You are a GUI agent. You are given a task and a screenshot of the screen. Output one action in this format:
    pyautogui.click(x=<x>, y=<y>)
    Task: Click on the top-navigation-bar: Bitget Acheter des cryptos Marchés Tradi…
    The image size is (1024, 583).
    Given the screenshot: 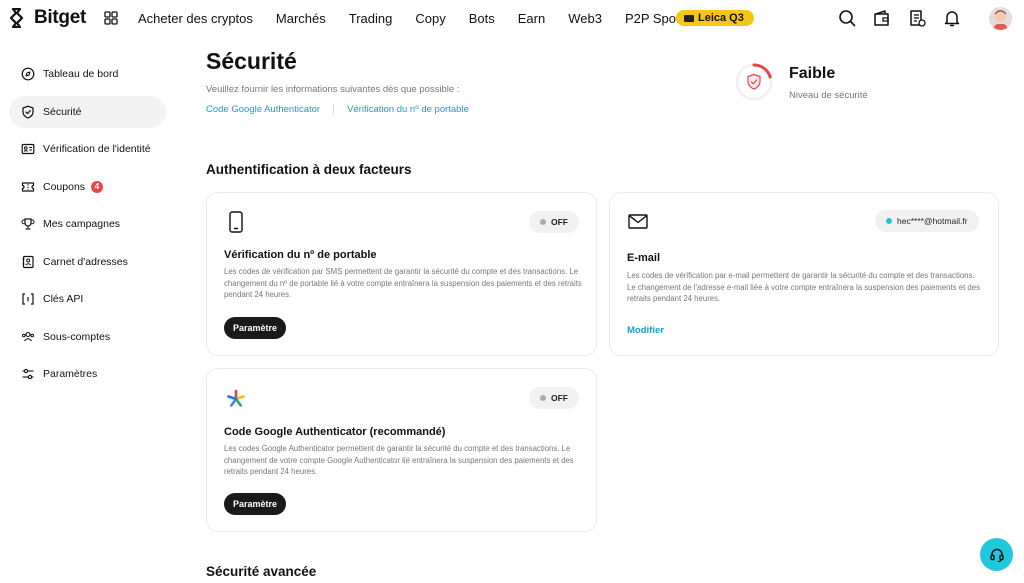 What is the action you would take?
    pyautogui.click(x=512, y=18)
    